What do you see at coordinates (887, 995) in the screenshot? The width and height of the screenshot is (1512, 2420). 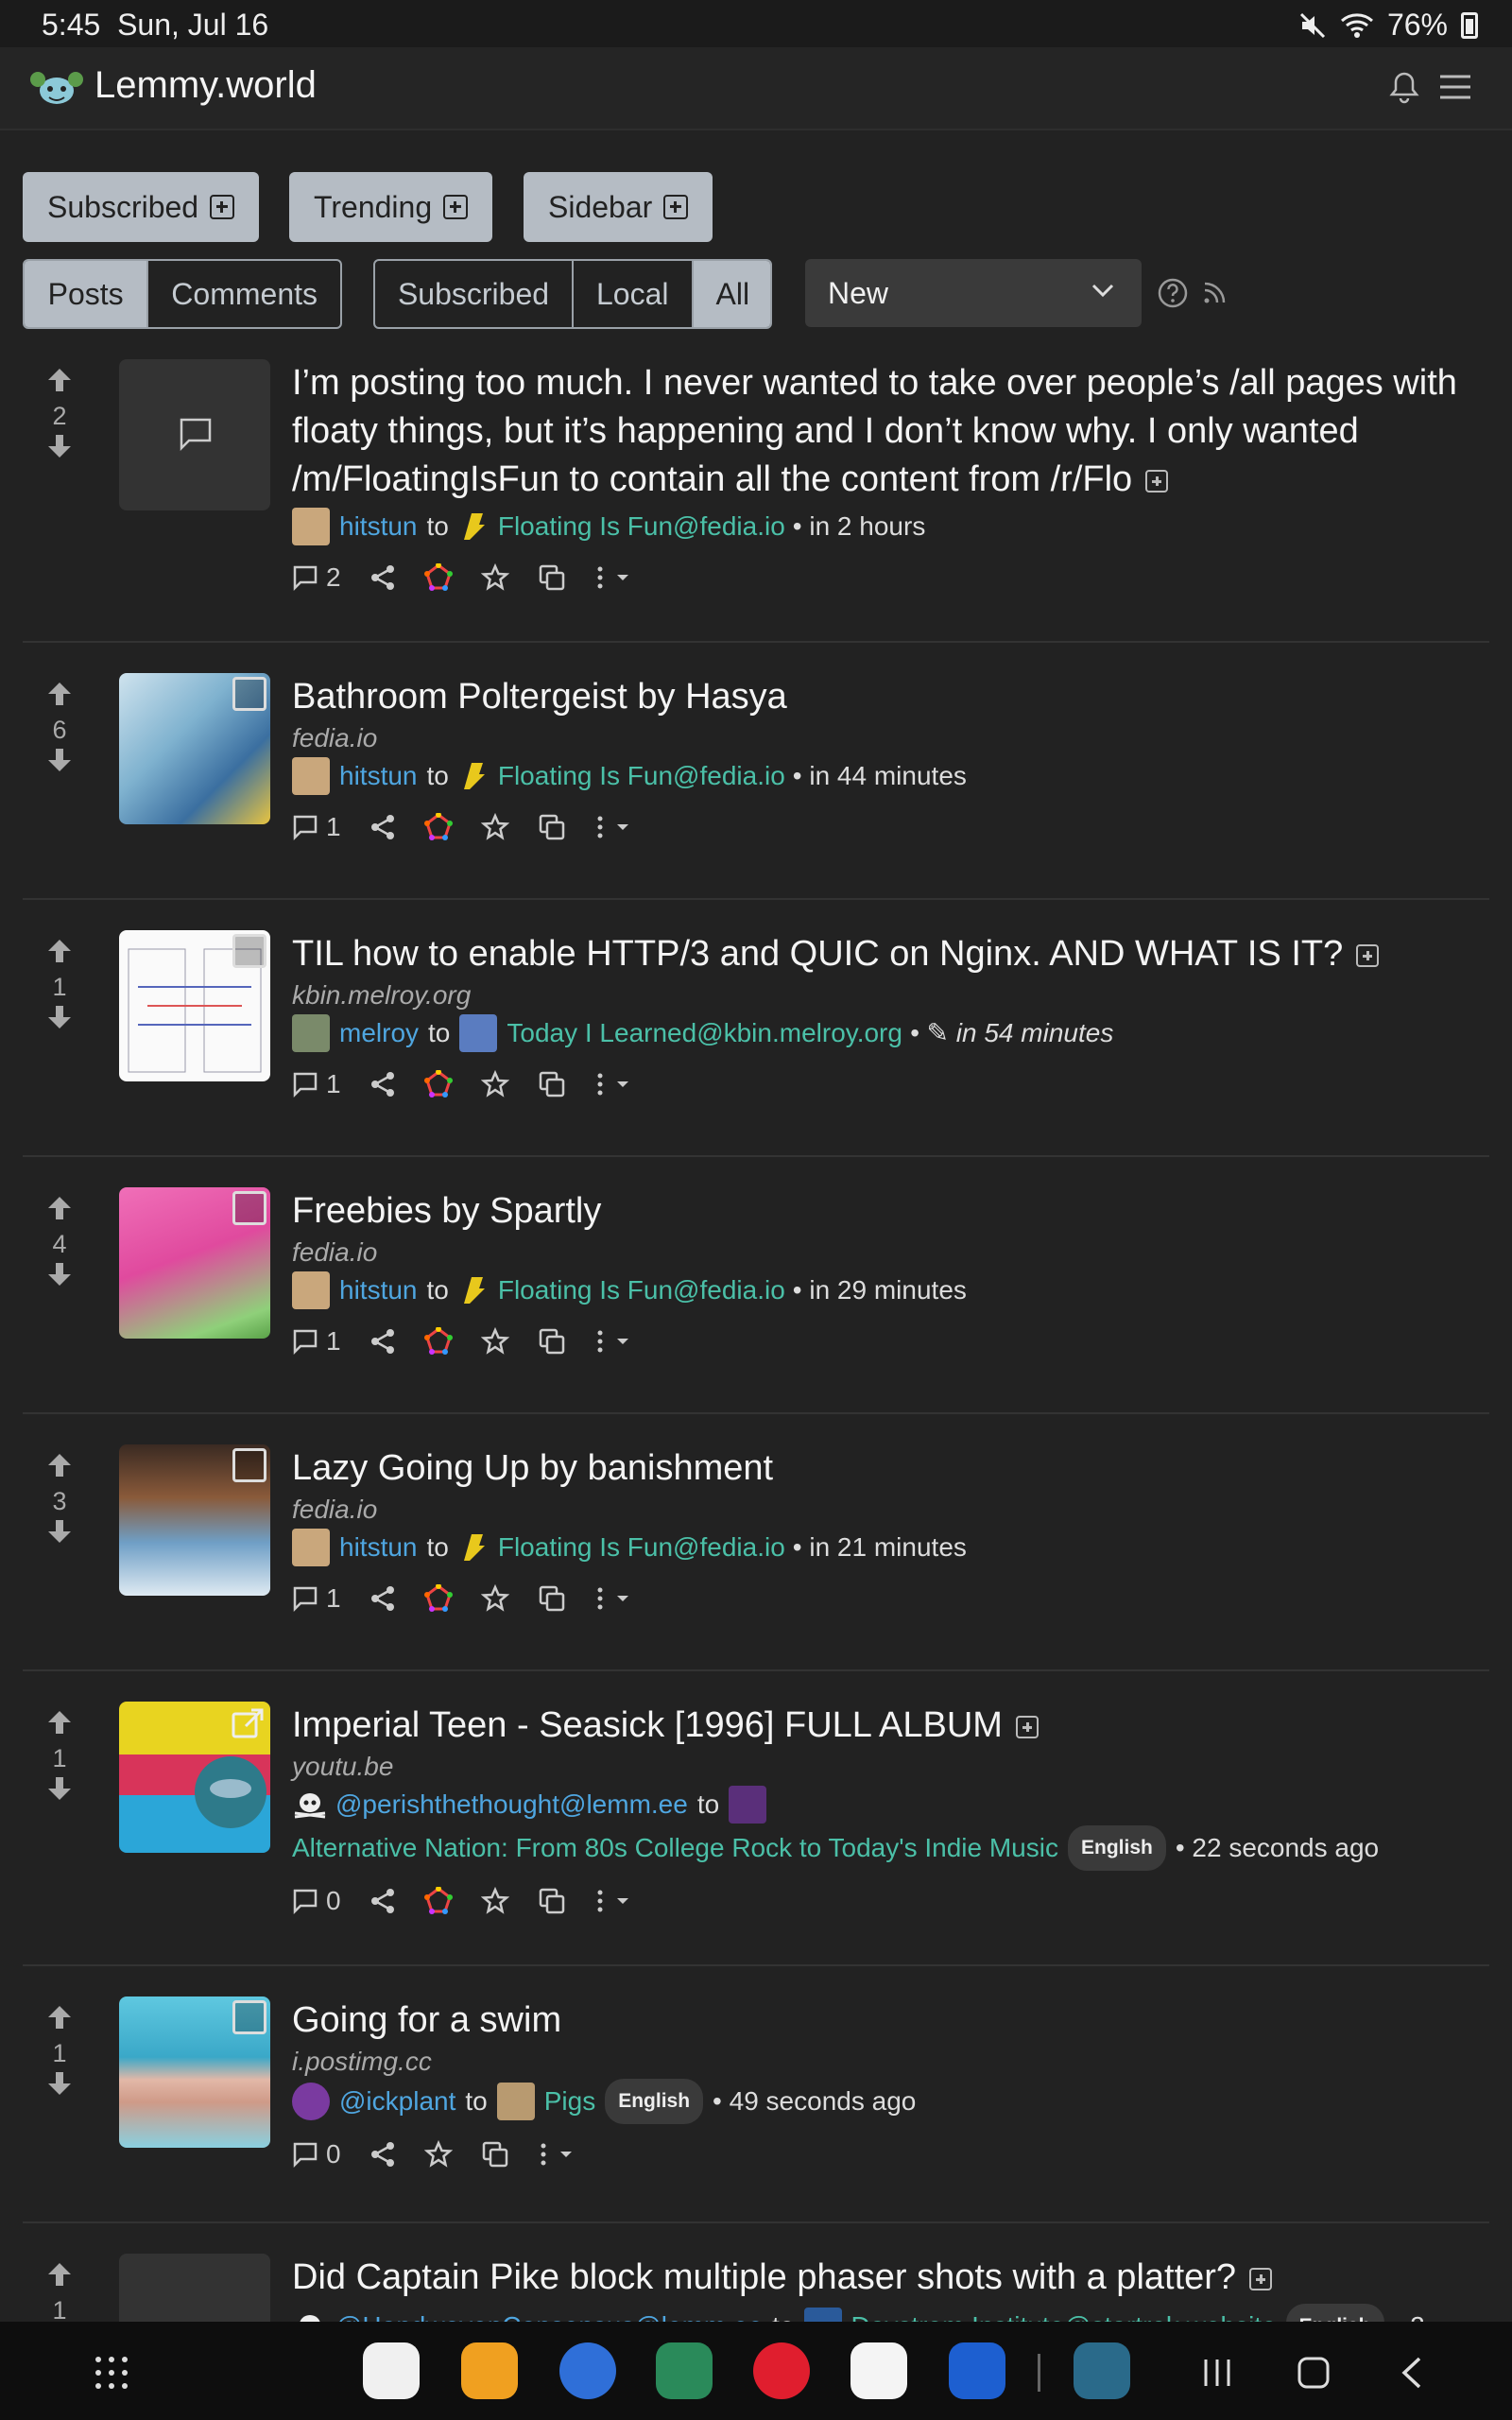 I see `post-domain: kbin.melroy.org` at bounding box center [887, 995].